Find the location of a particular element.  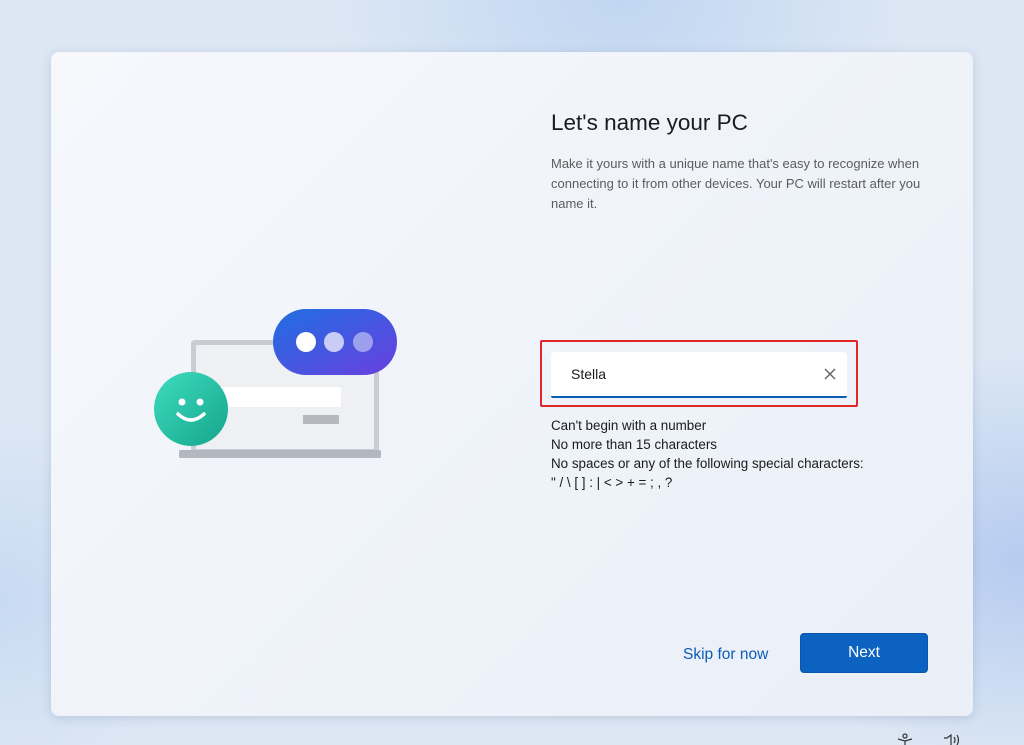

rule-item: No more than 15 characters is located at coordinates (634, 444).